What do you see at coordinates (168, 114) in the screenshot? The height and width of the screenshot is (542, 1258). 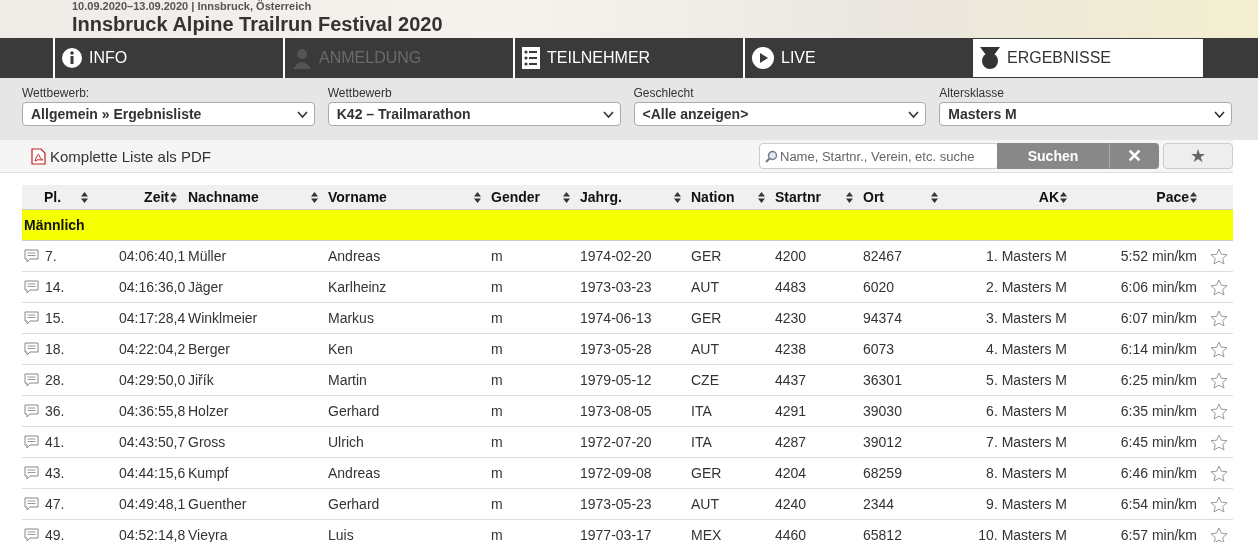 I see `dropdown-field: Allgemein » Ergebnisliste` at bounding box center [168, 114].